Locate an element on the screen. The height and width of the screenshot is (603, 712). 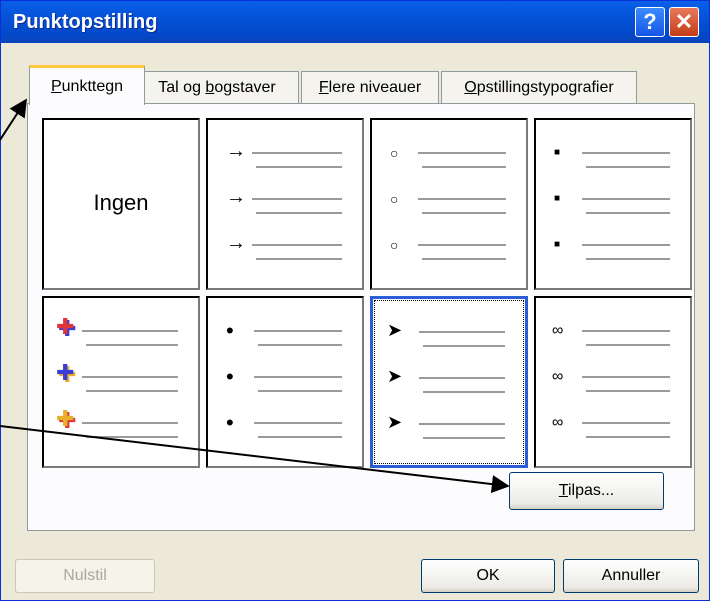
help-icon: ? is located at coordinates (650, 21).